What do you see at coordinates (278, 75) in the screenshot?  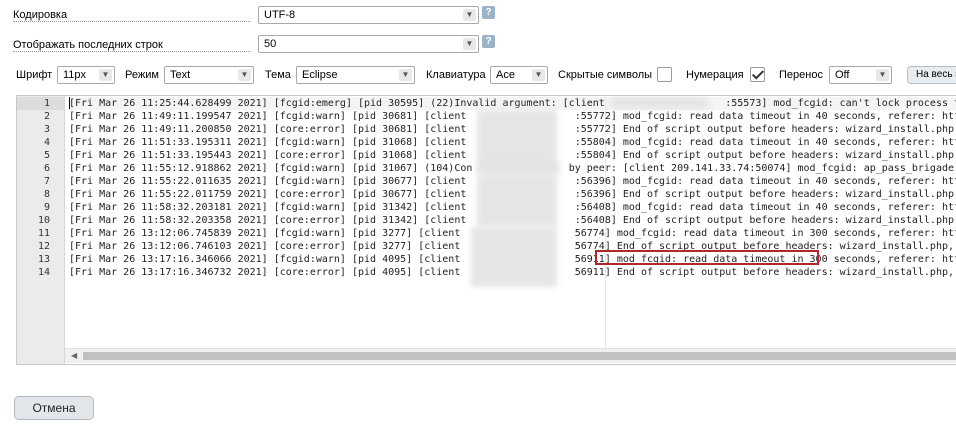 I see `theme-label: Тема` at bounding box center [278, 75].